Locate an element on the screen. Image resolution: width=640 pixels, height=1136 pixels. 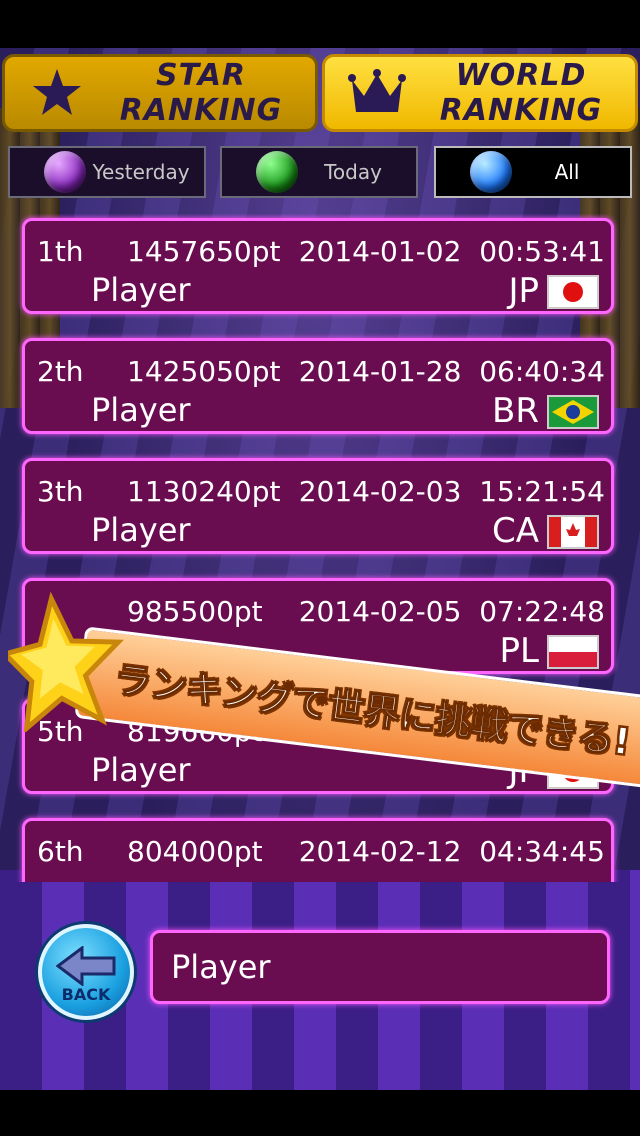
purple-orb-icon is located at coordinates (65, 172).